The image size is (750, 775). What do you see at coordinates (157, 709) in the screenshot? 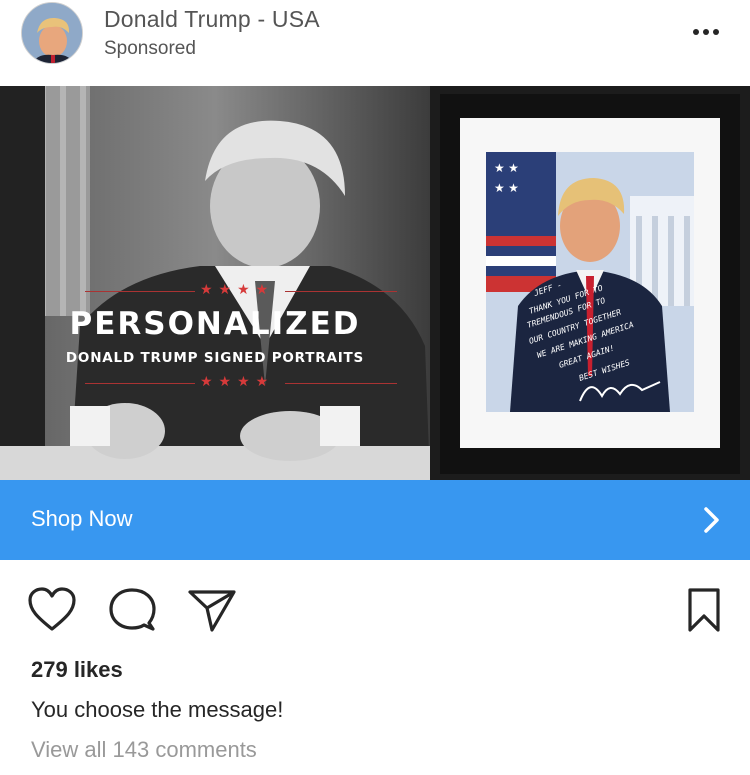
I see `post-caption: You choose the message!` at bounding box center [157, 709].